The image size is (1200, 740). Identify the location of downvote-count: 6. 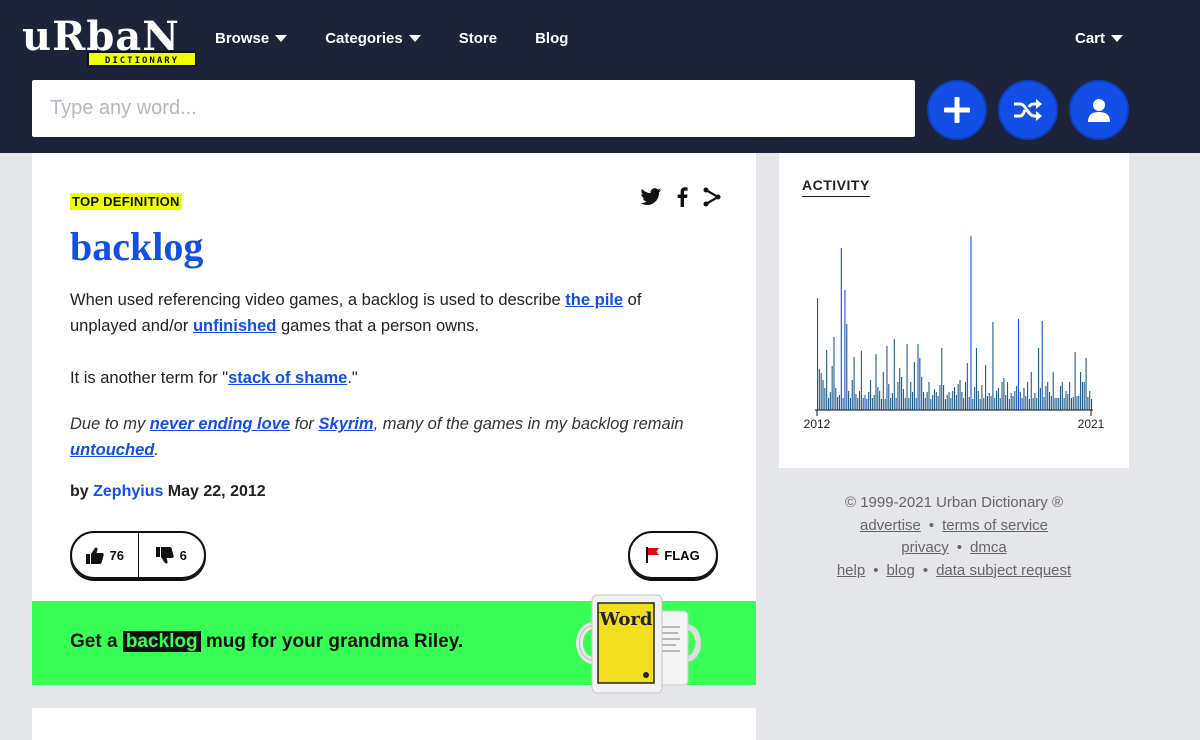
(183, 555).